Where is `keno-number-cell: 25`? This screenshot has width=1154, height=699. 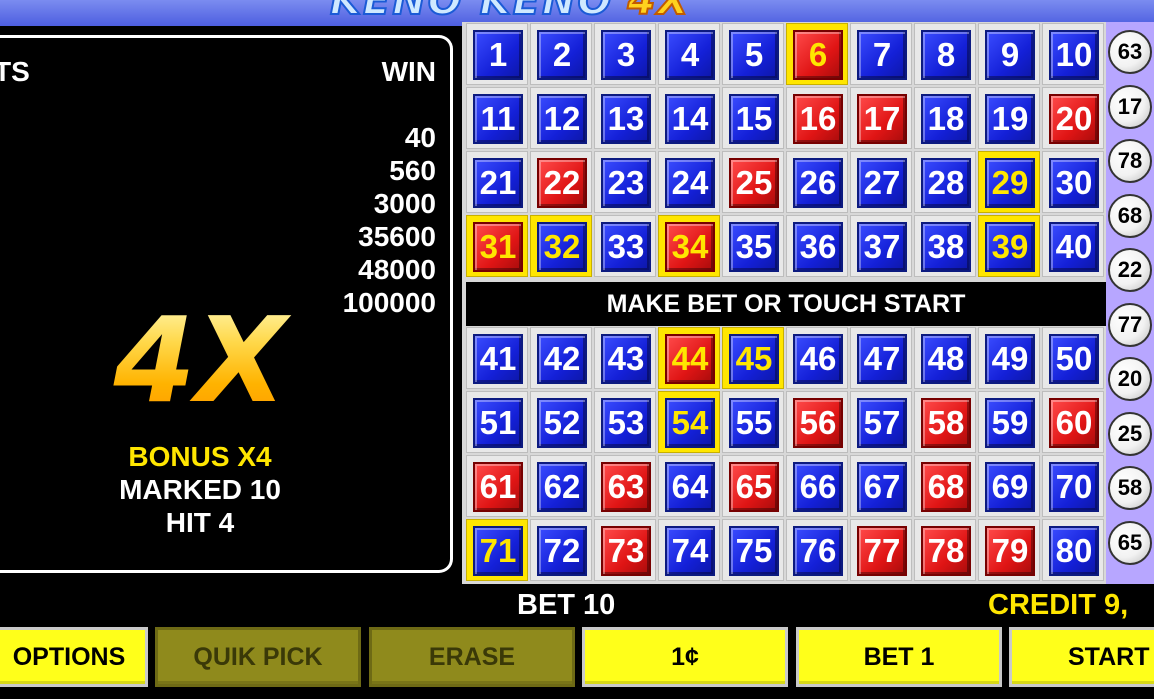 keno-number-cell: 25 is located at coordinates (753, 182).